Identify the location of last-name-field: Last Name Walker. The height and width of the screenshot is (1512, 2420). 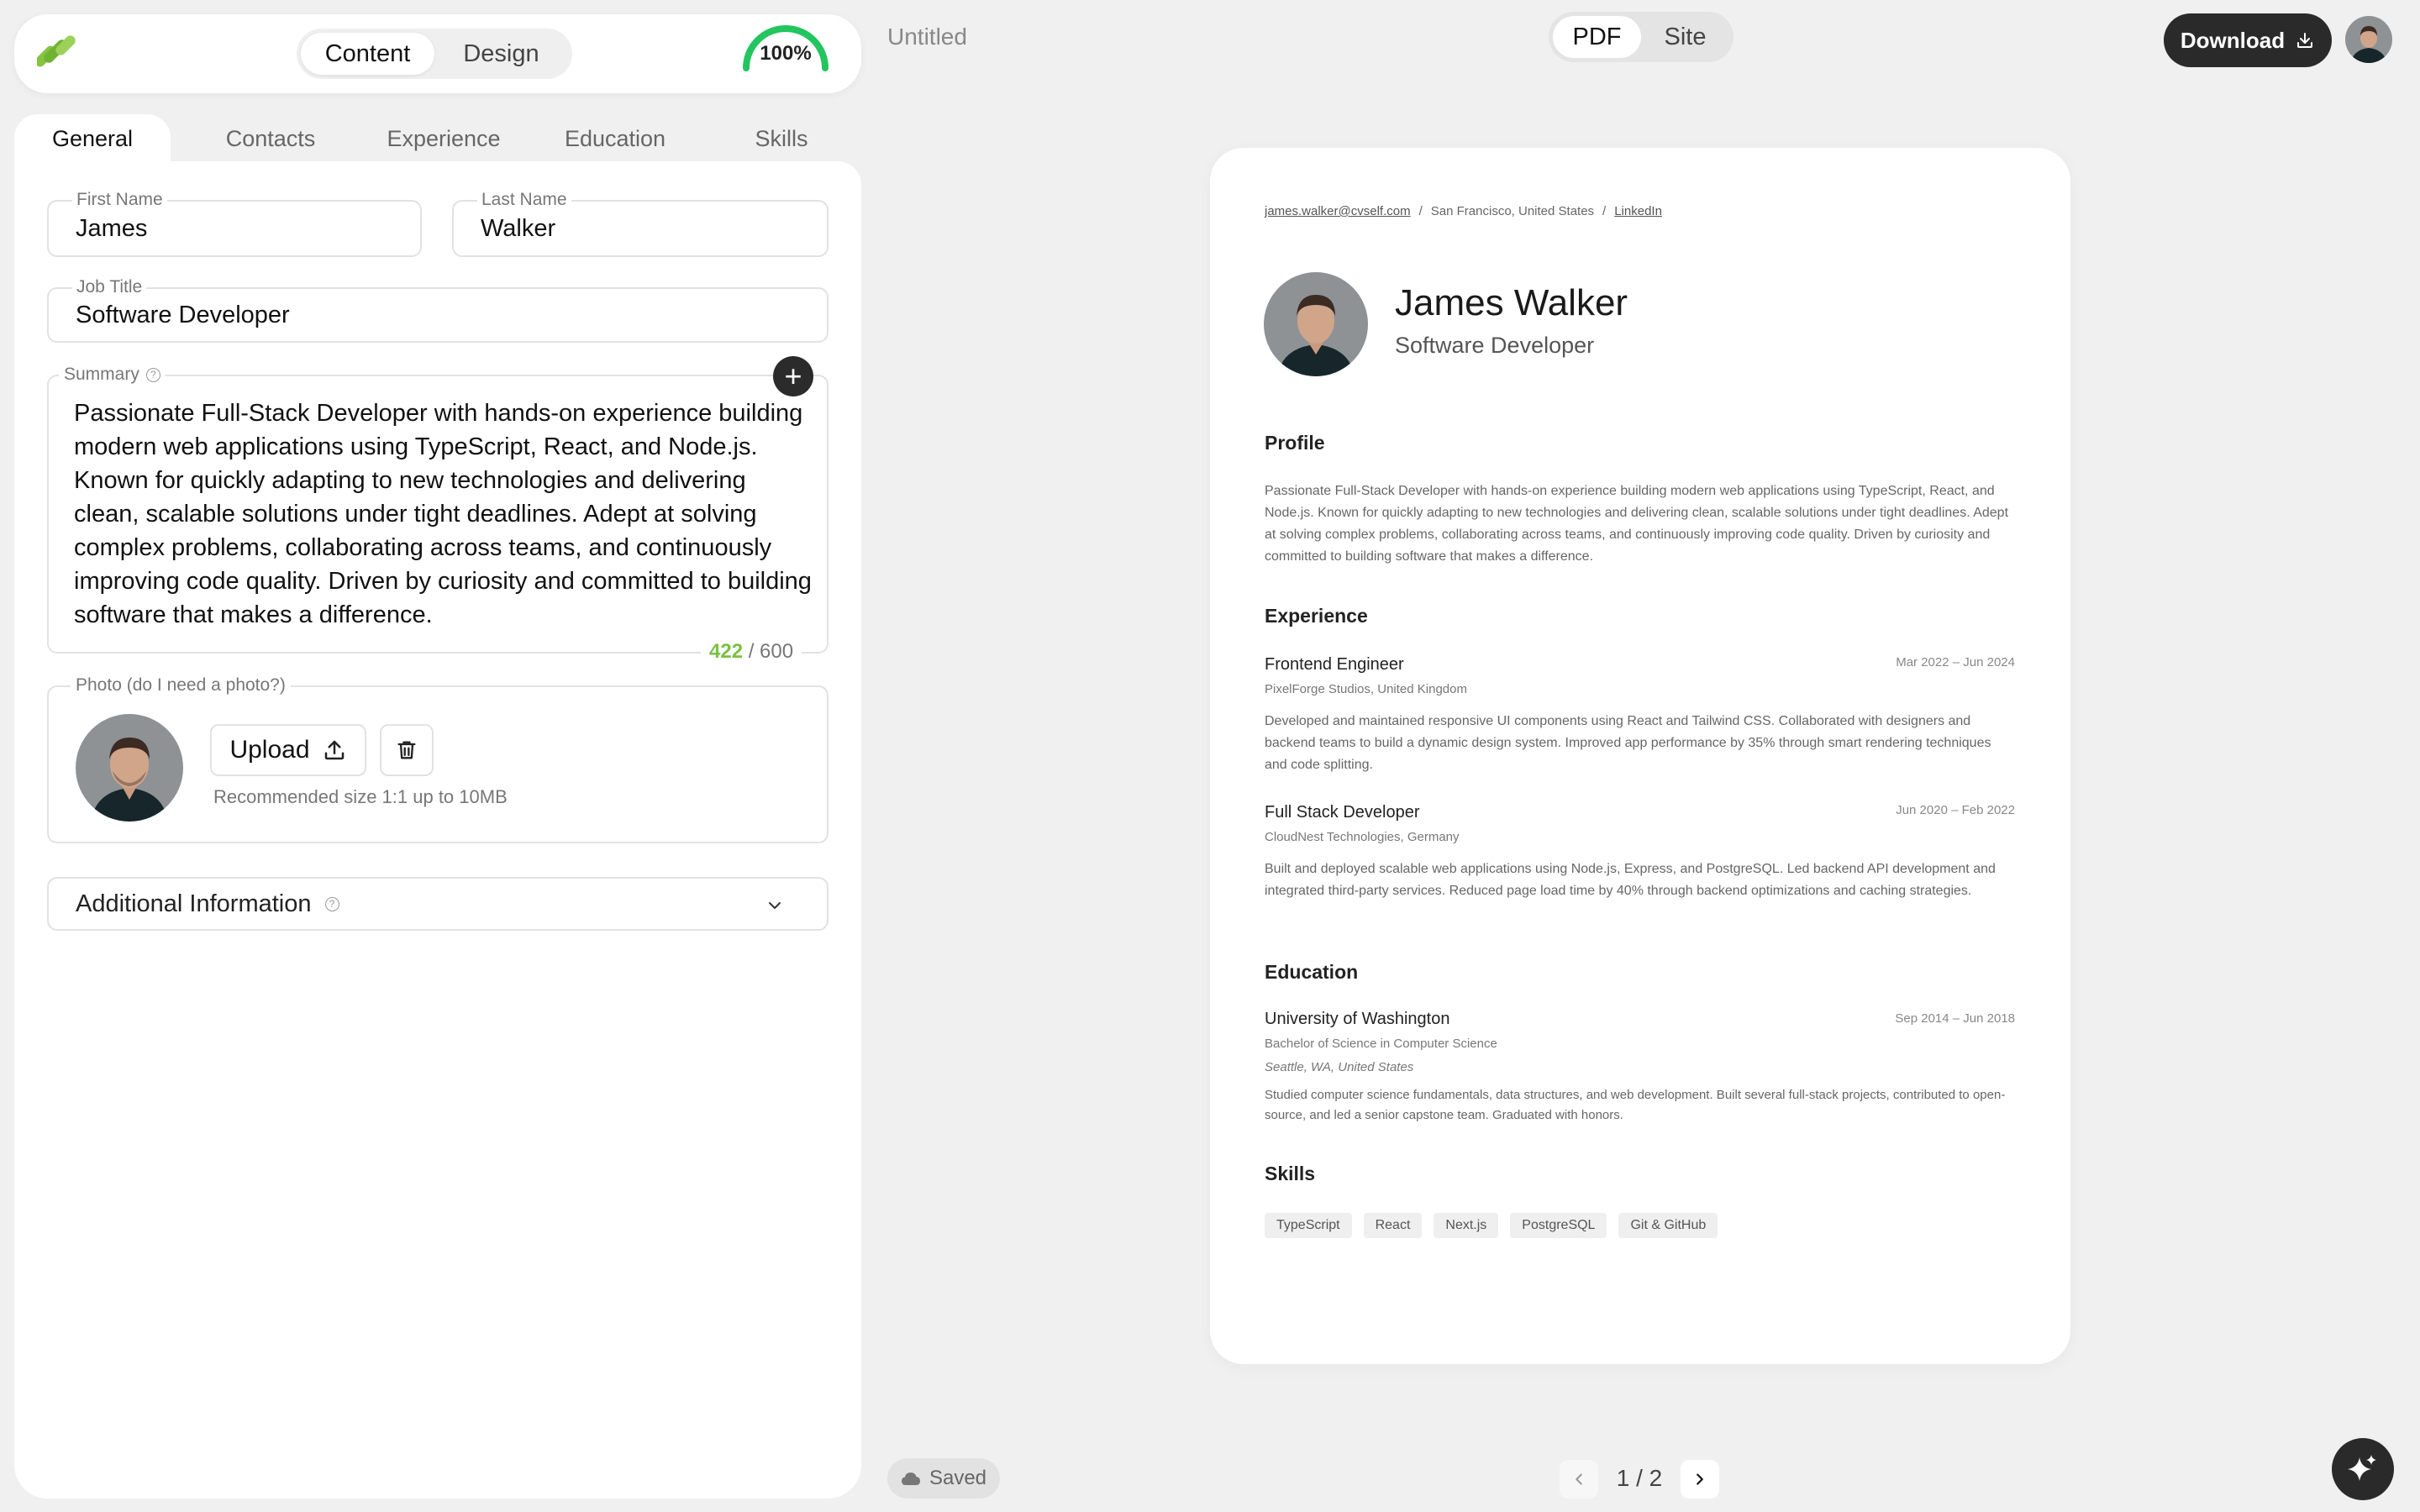
(641, 223).